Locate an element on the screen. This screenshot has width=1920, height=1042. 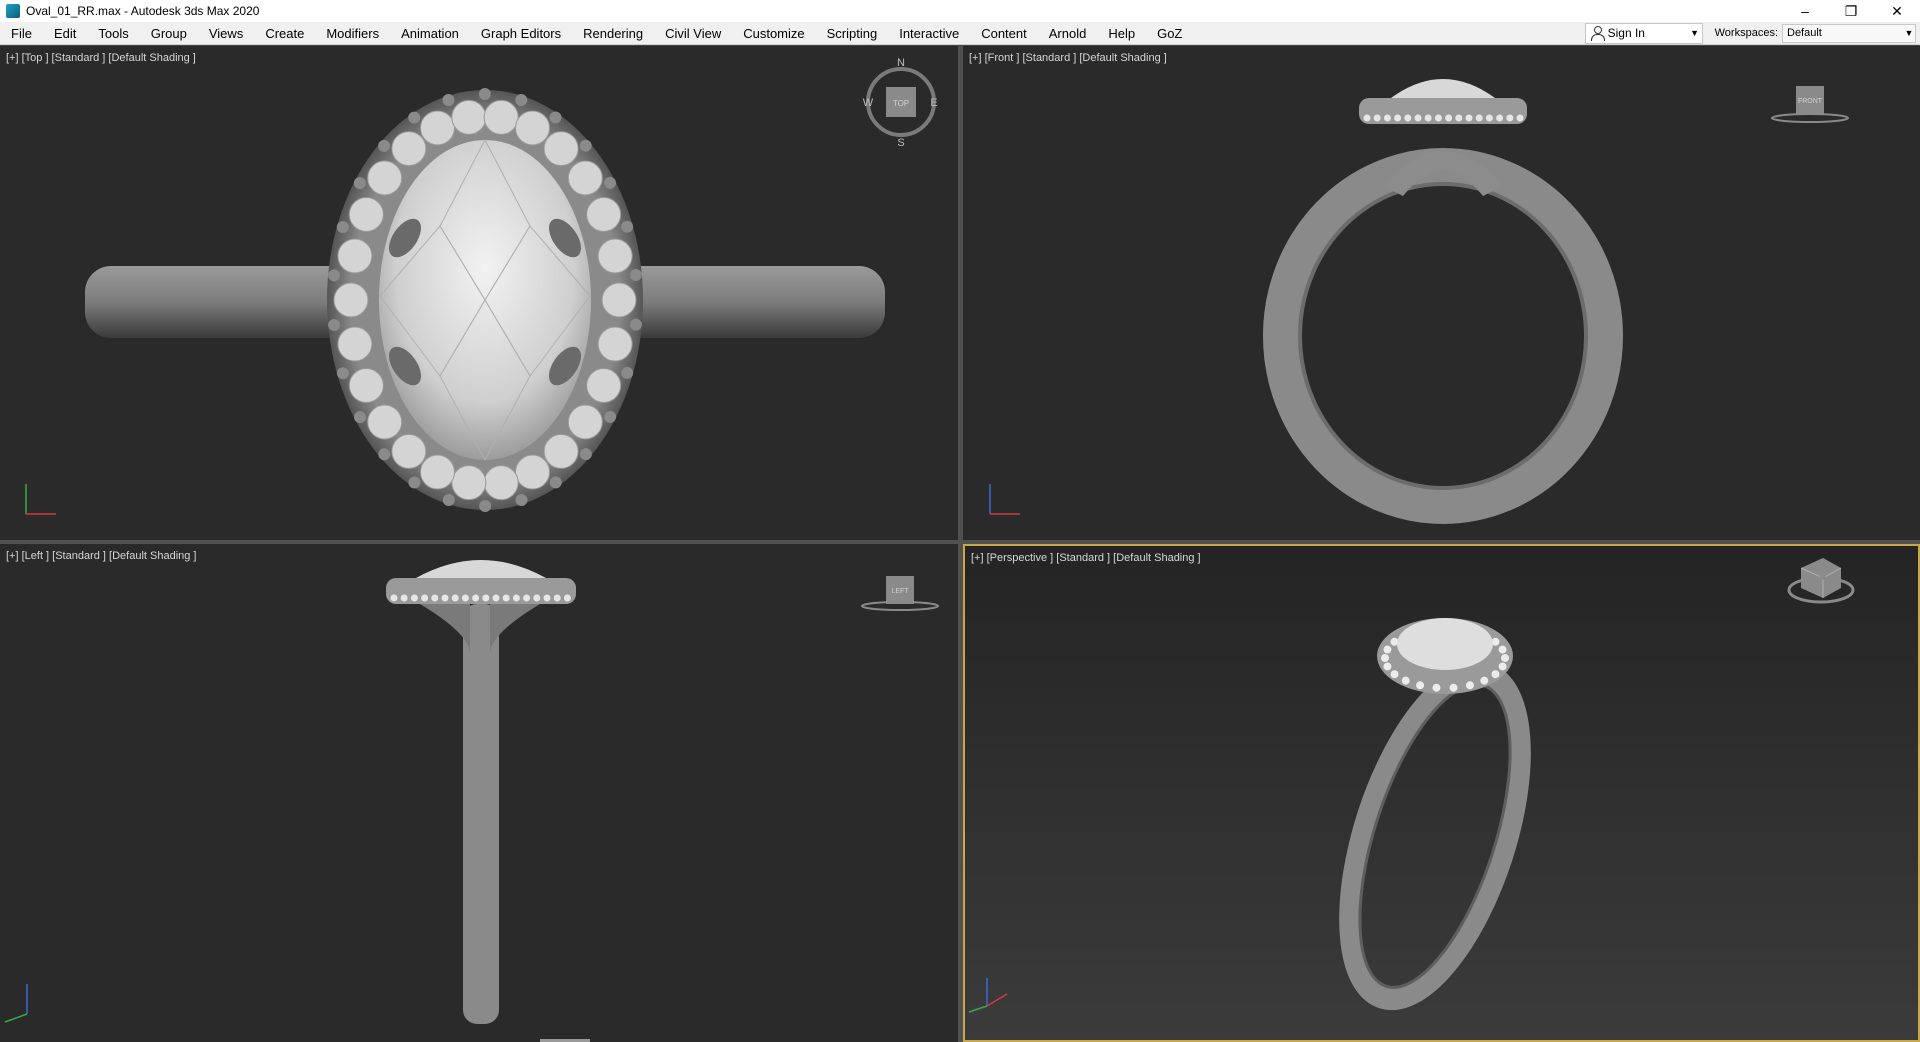
view-cube: LEFT is located at coordinates (900, 593).